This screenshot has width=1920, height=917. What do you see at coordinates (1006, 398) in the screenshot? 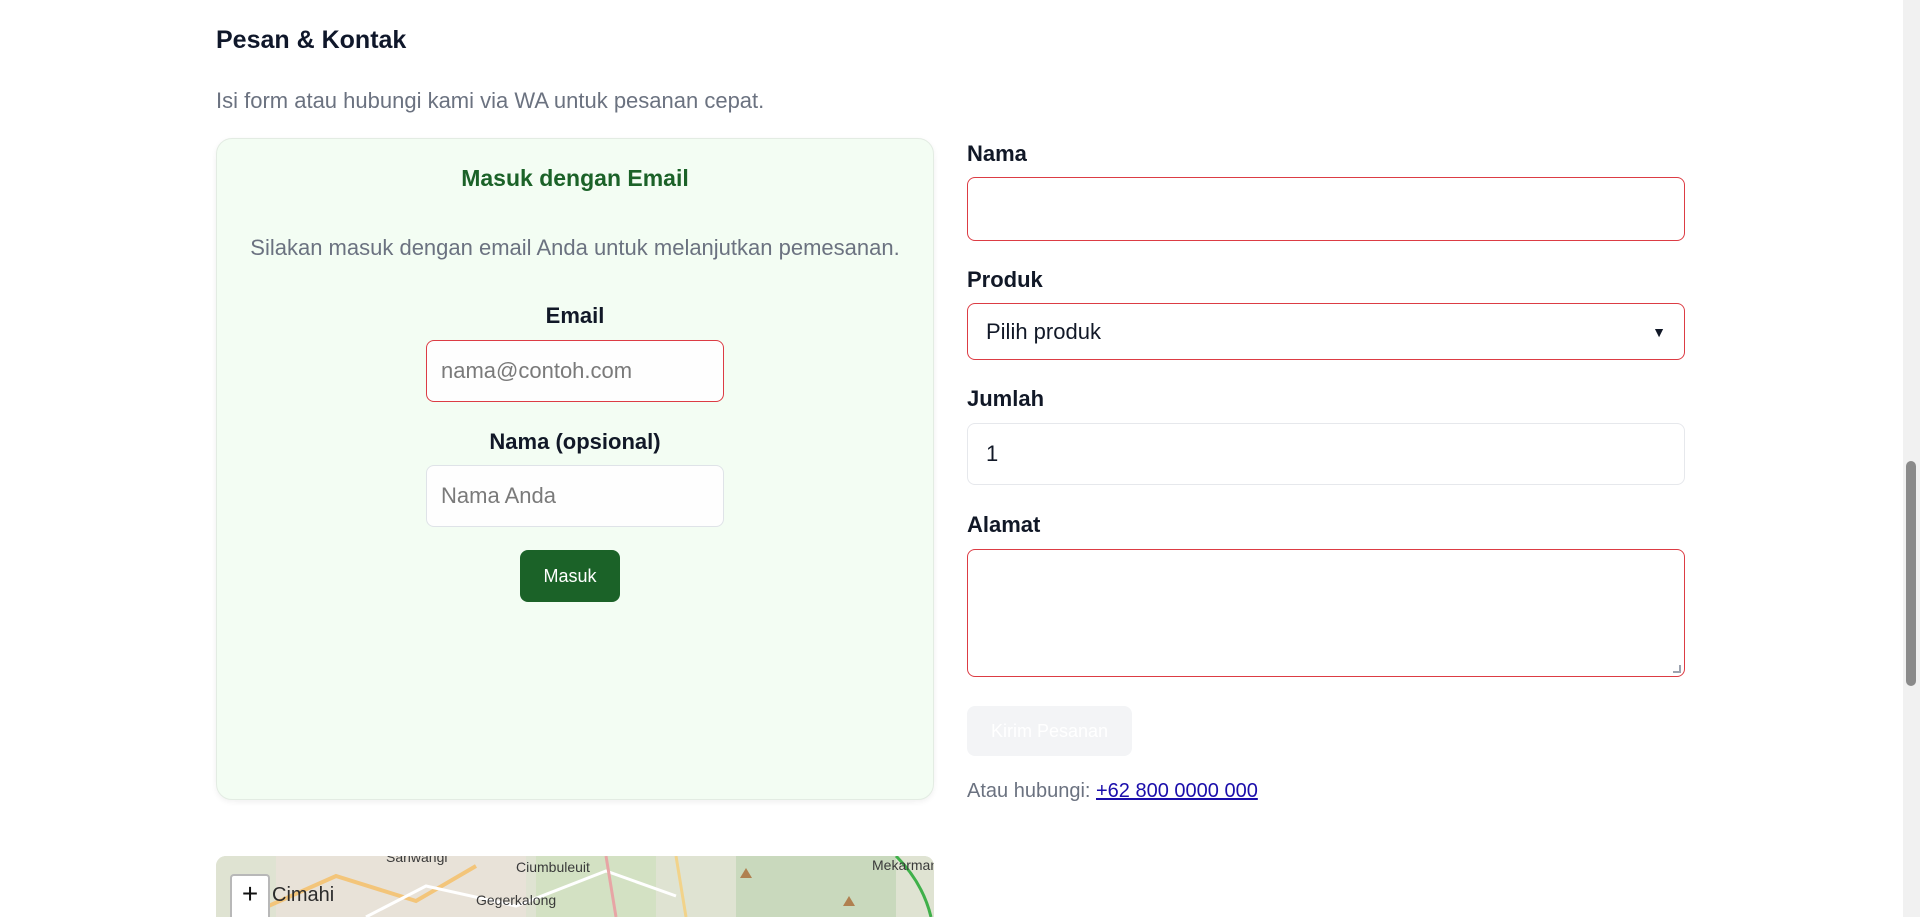
I see `quantity-label: Jumlah` at bounding box center [1006, 398].